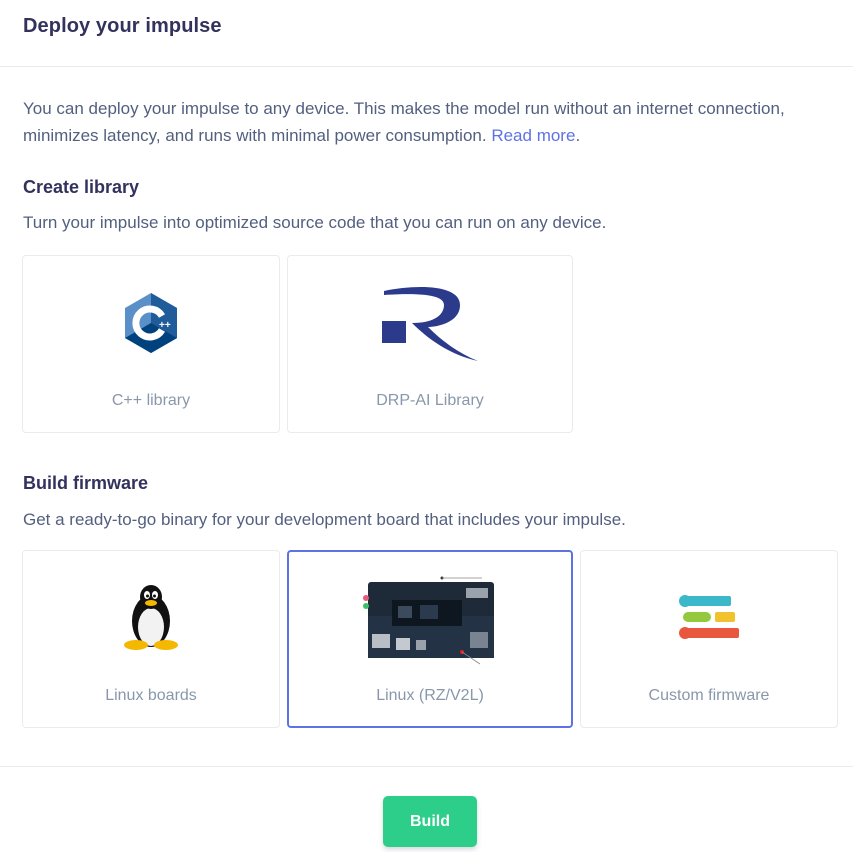 The height and width of the screenshot is (852, 853). I want to click on rz-v2l-board-image, so click(430, 622).